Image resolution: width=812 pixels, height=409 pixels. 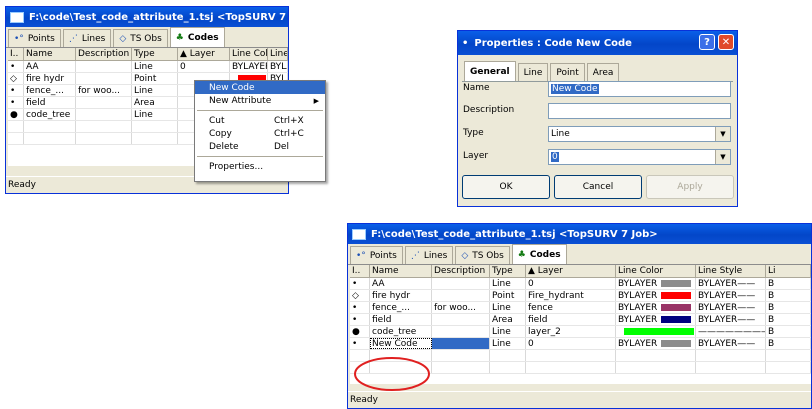 I want to click on table-row: ● code_tree Line layer_2 ———————— B, so click(x=580, y=332).